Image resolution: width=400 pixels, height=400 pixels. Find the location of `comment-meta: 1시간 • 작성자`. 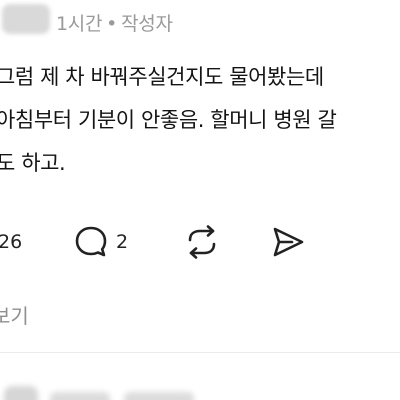

comment-meta: 1시간 • 작성자 is located at coordinates (114, 22).